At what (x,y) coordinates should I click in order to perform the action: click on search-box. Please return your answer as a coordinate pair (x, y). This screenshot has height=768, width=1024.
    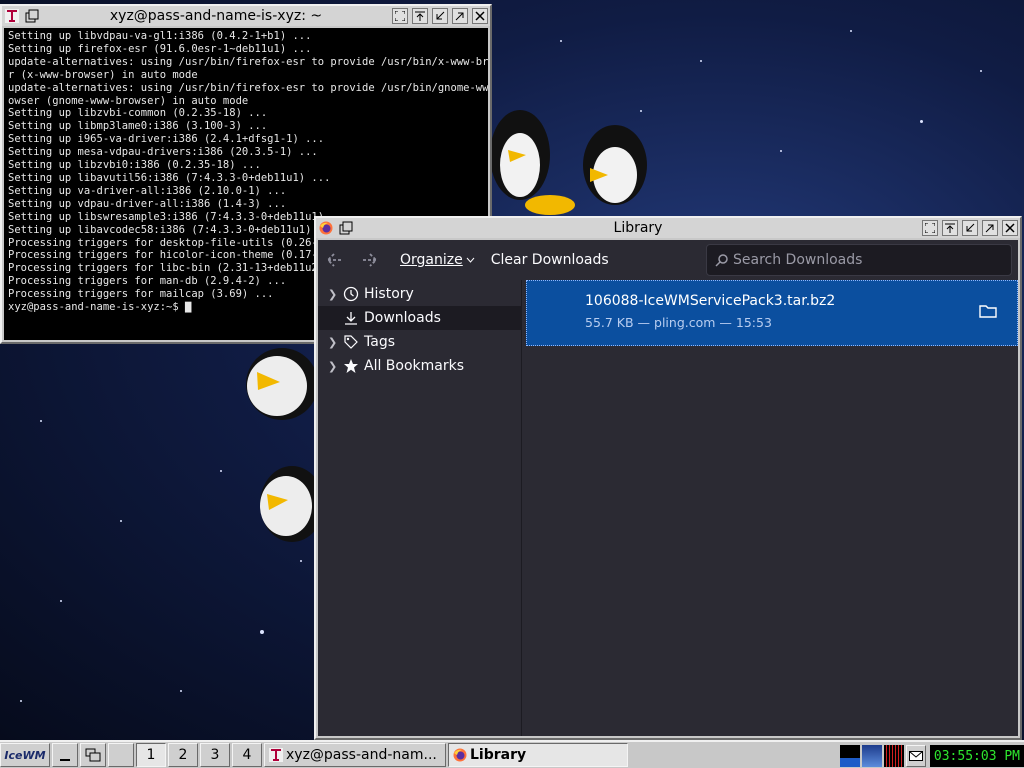
    Looking at the image, I should click on (859, 260).